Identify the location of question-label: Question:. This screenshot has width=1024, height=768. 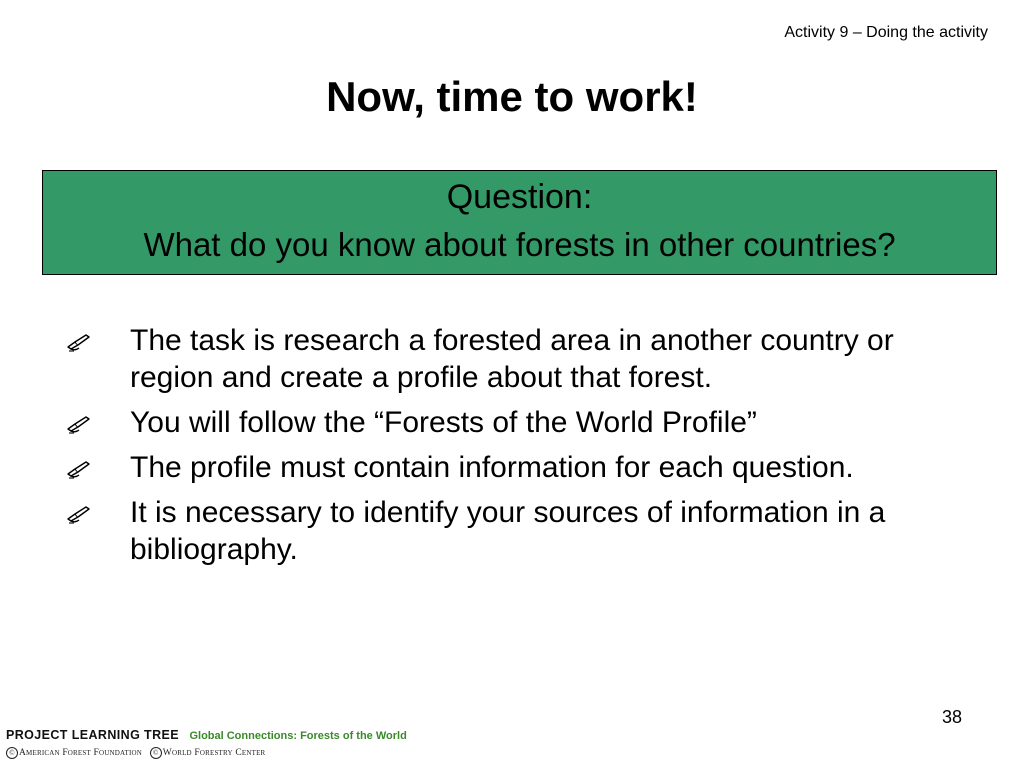
(519, 197).